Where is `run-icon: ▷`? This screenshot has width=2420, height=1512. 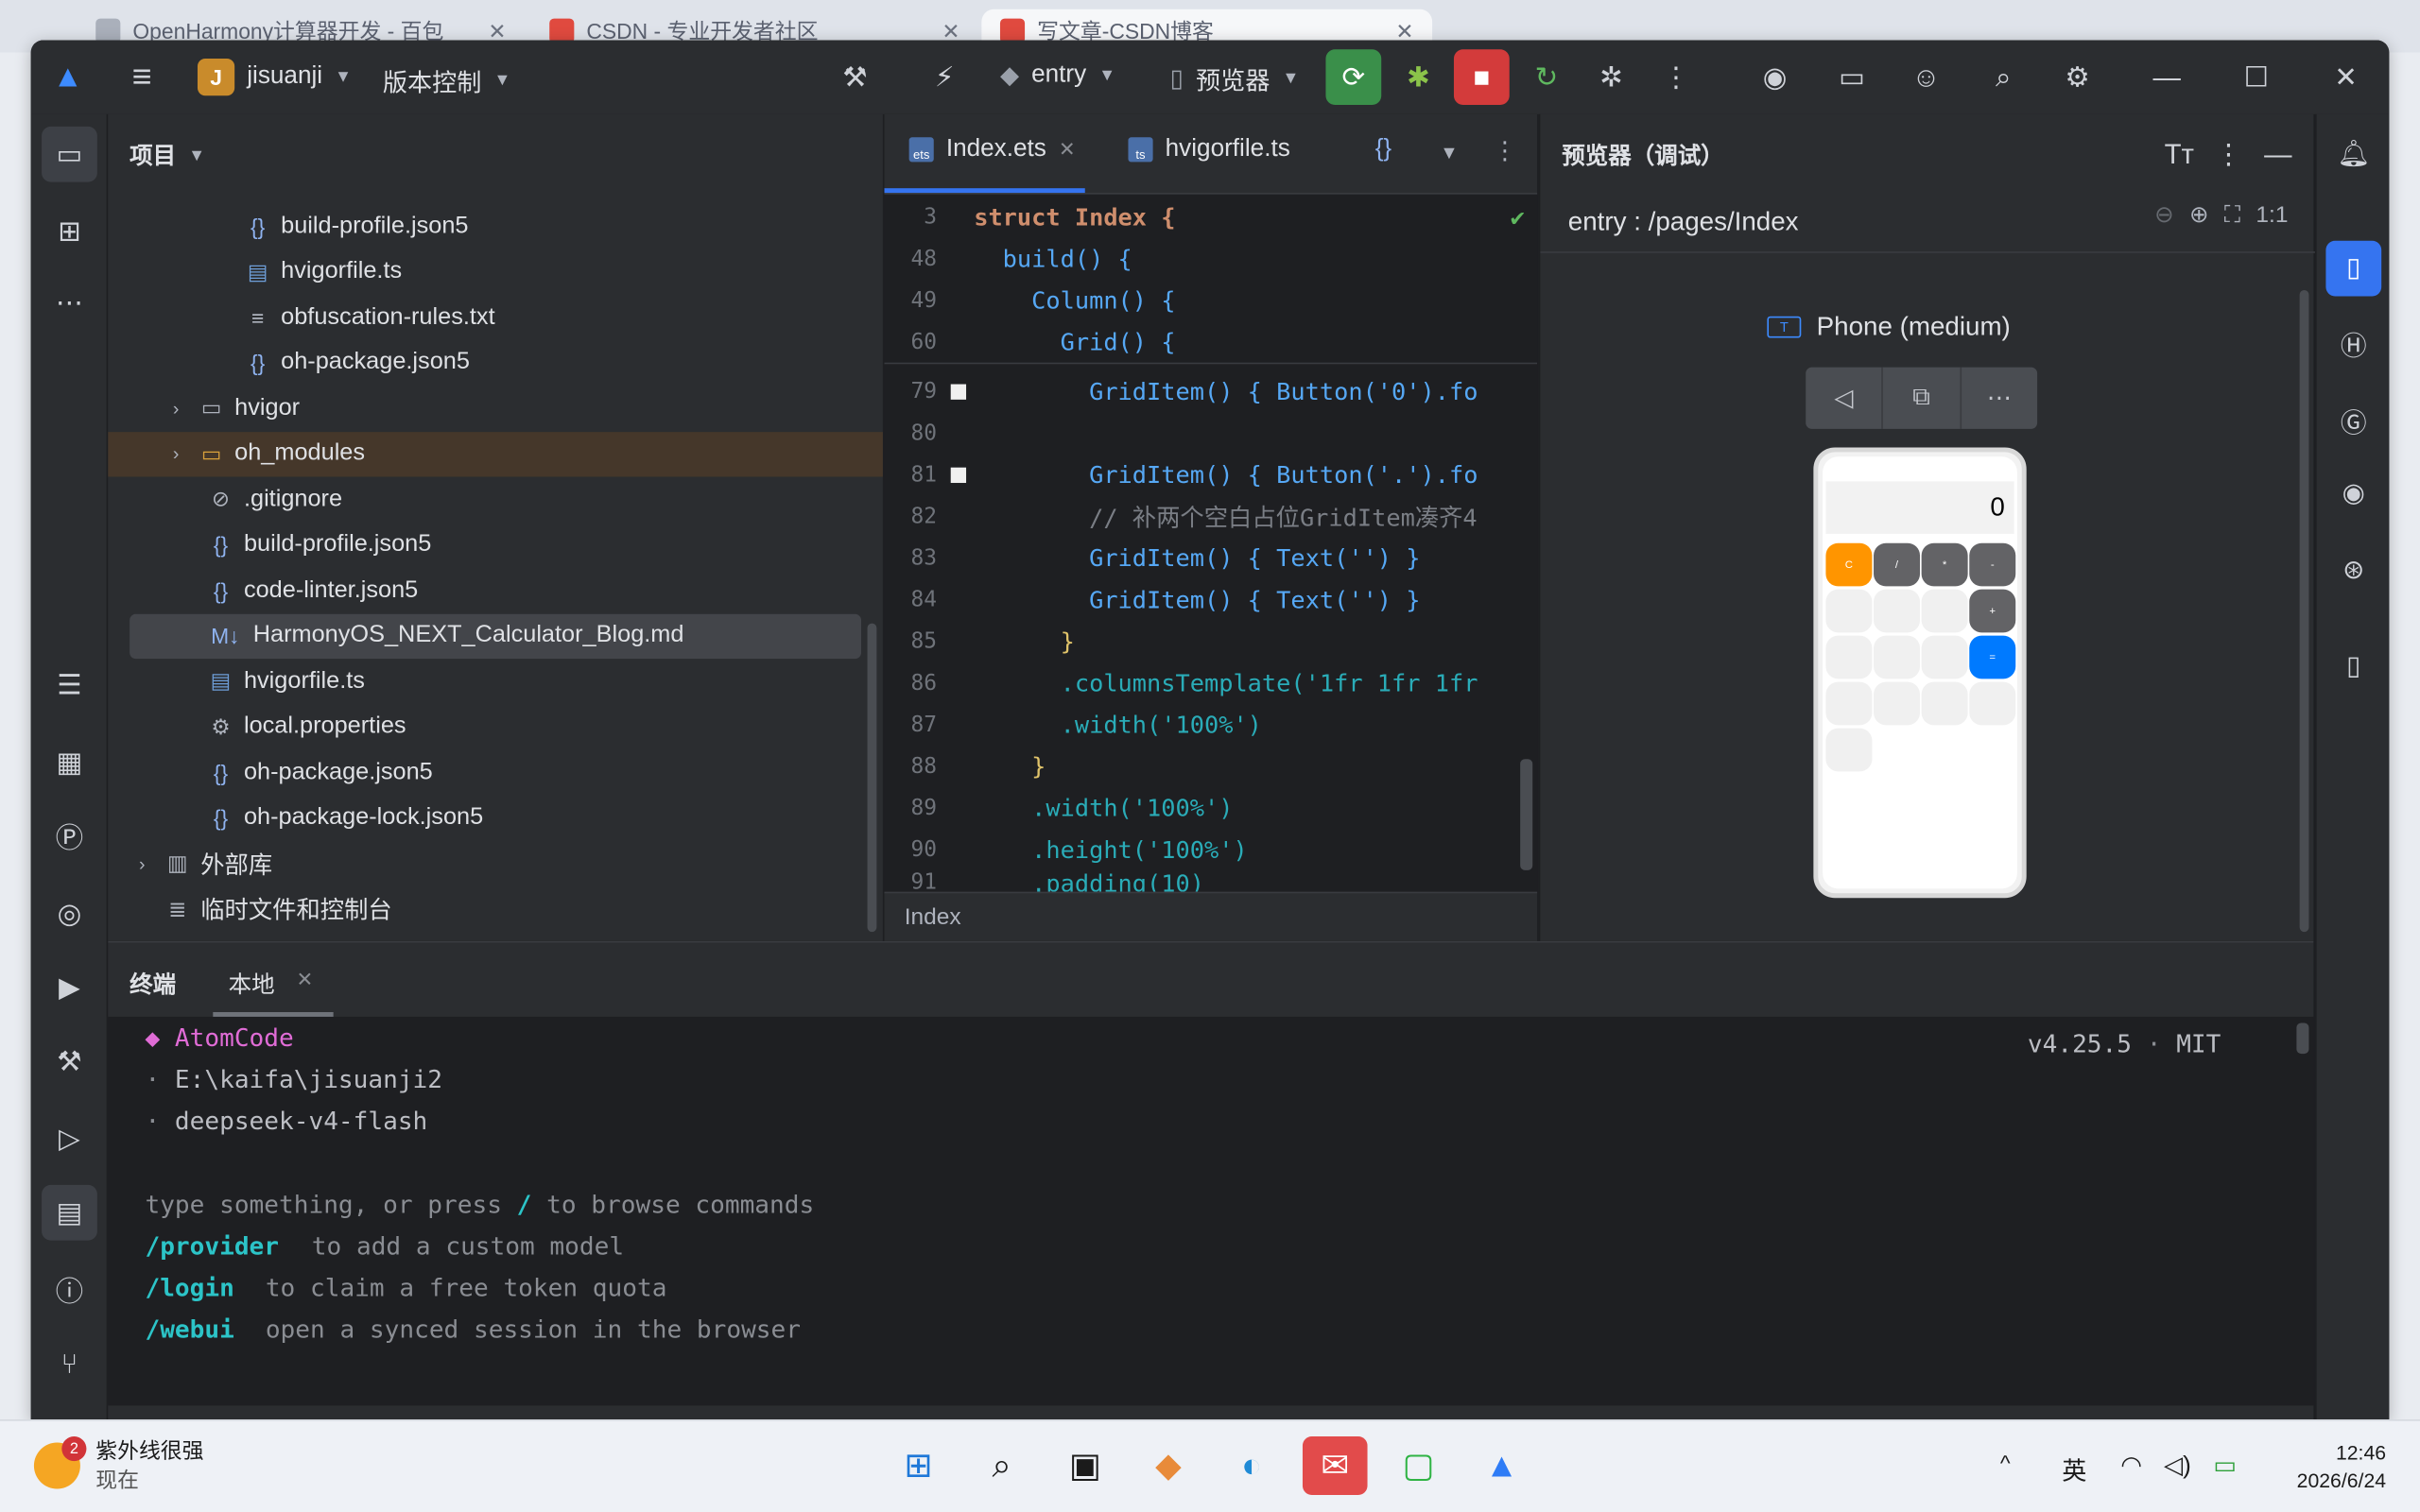
run-icon: ▷ is located at coordinates (69, 1139).